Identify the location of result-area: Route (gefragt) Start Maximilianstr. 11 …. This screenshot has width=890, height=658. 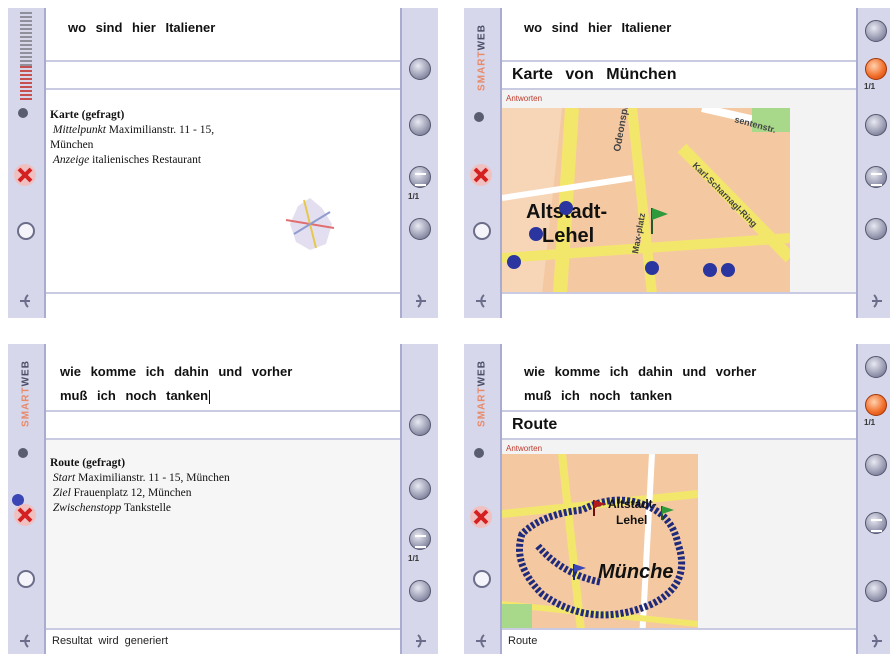
(223, 534).